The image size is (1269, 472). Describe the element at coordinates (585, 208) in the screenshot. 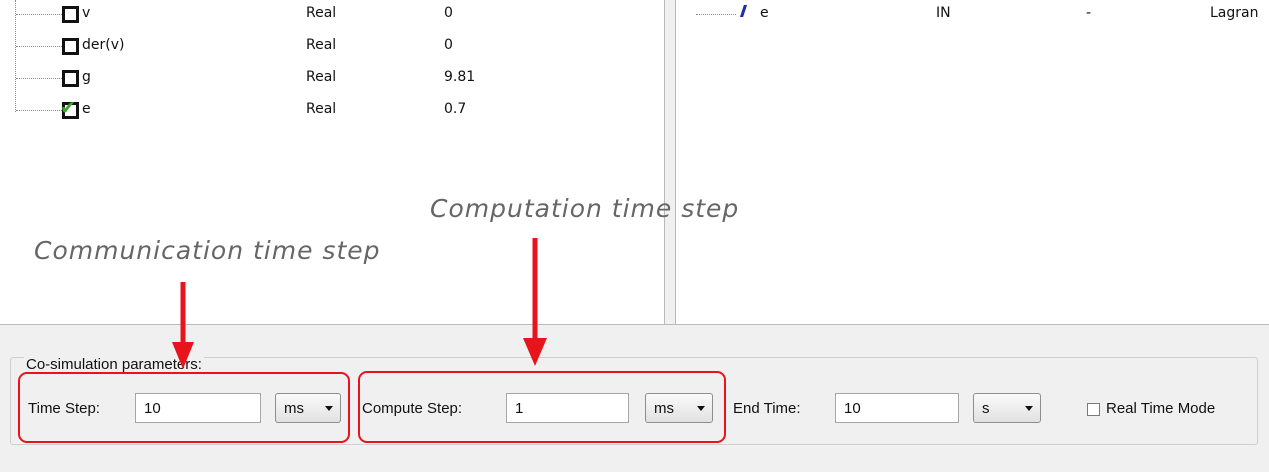

I see `annotation-computation: Computation time step` at that location.